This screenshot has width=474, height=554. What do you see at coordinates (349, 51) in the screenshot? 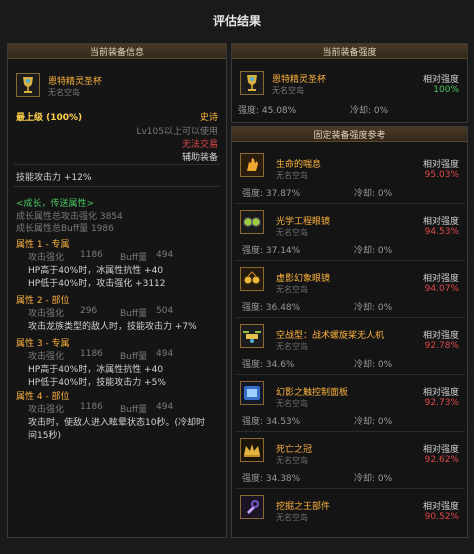
I see `current-equipment-strength-header: 当前装备强度` at bounding box center [349, 51].